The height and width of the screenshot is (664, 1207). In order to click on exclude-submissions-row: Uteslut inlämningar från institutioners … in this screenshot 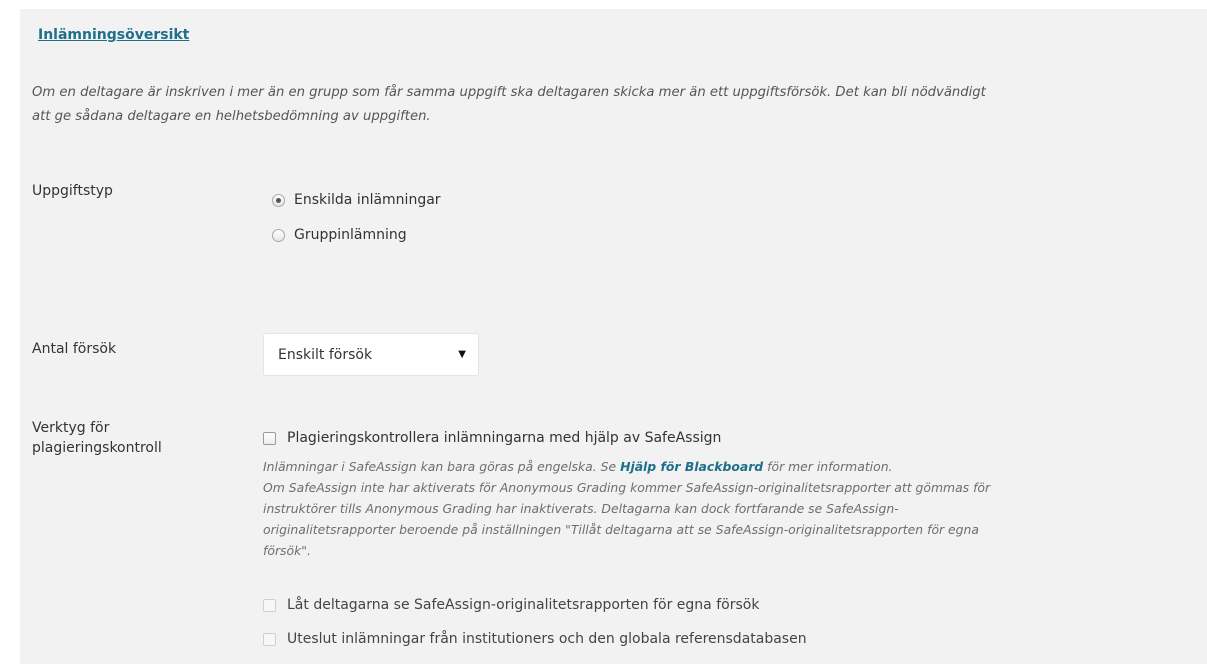, I will do `click(535, 639)`.